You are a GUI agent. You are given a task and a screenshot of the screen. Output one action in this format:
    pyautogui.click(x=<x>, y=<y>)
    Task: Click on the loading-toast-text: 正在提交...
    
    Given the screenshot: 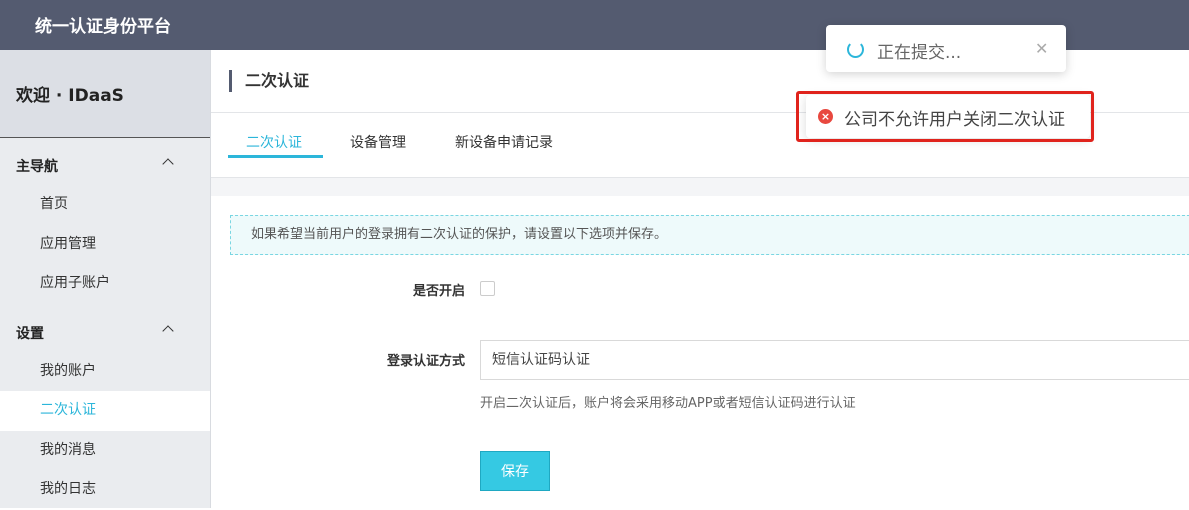 What is the action you would take?
    pyautogui.click(x=919, y=53)
    